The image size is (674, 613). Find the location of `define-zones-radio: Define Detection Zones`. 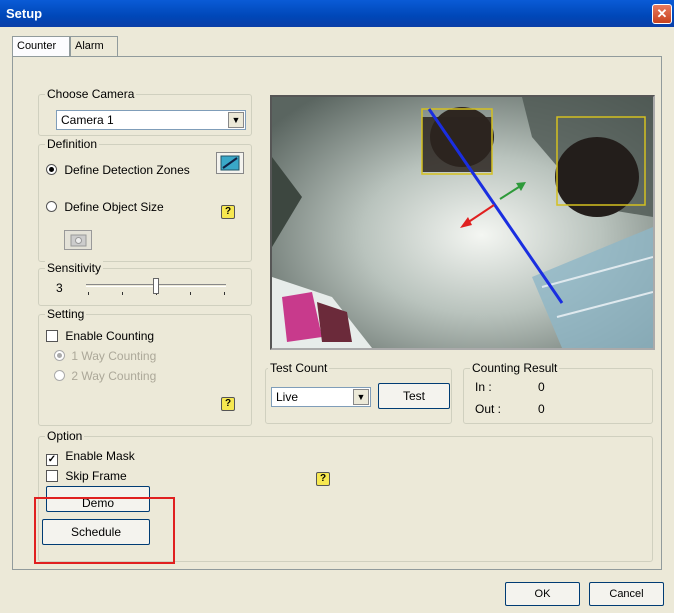

define-zones-radio: Define Detection Zones is located at coordinates (118, 170).